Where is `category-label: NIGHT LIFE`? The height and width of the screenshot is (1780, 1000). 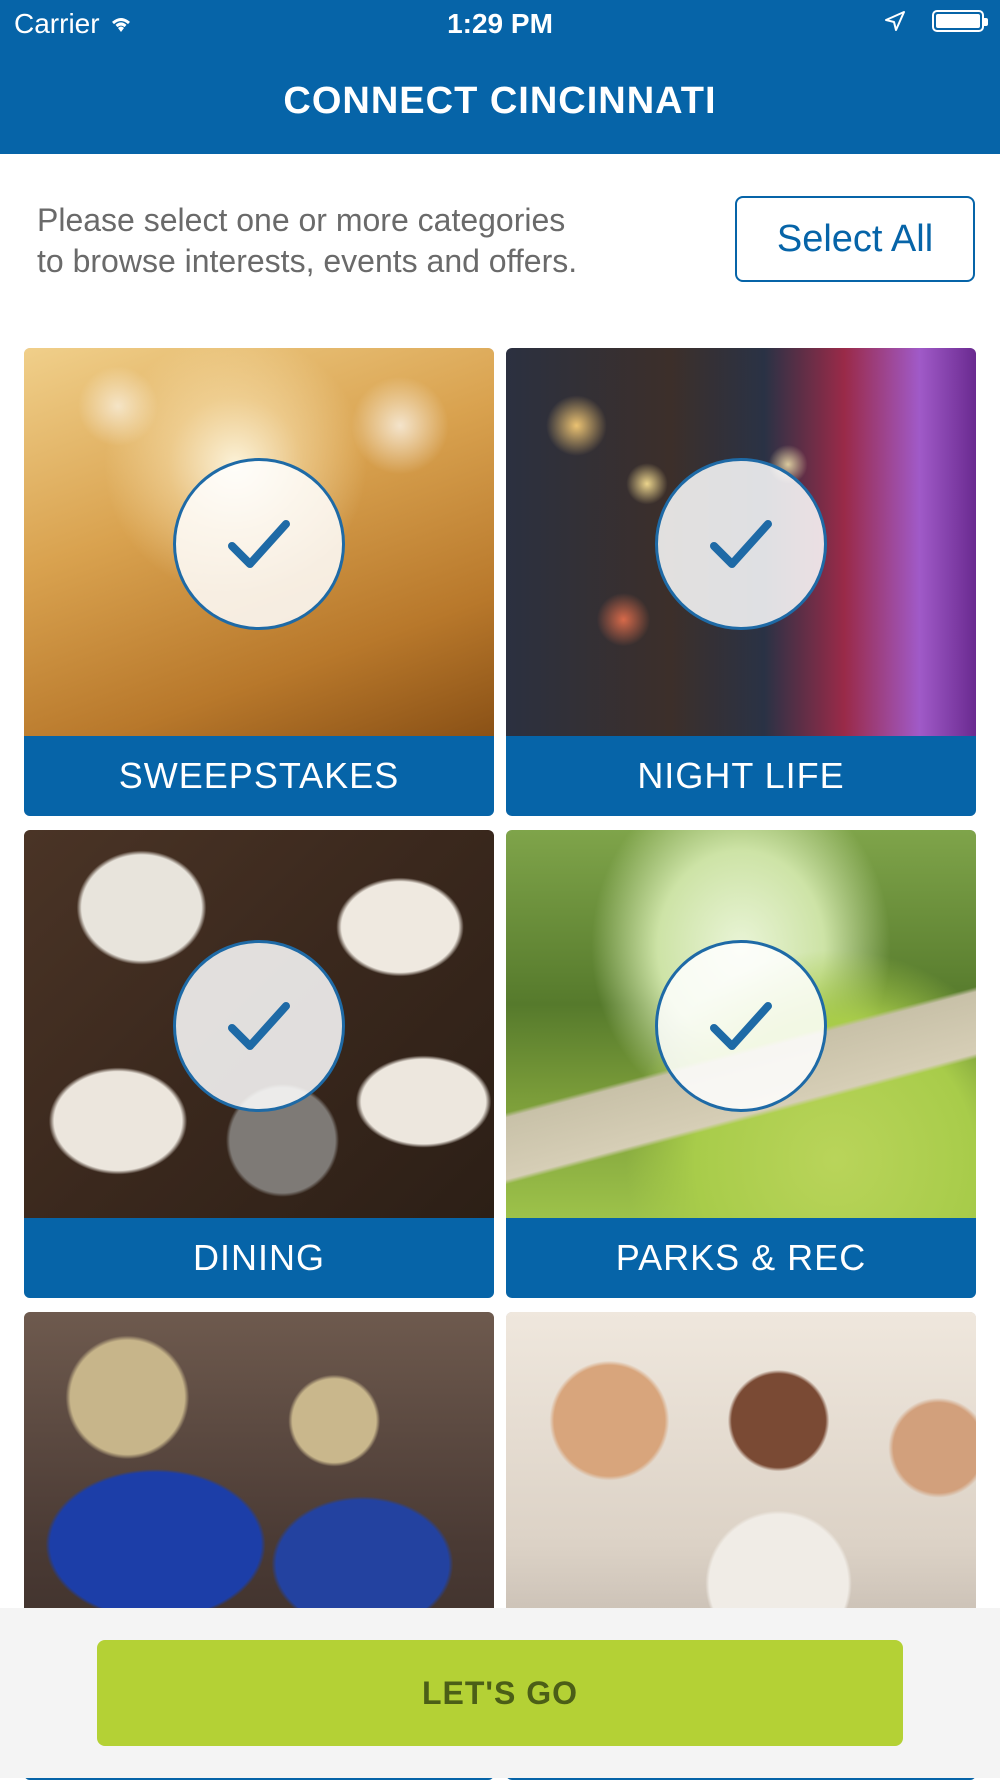 category-label: NIGHT LIFE is located at coordinates (741, 776).